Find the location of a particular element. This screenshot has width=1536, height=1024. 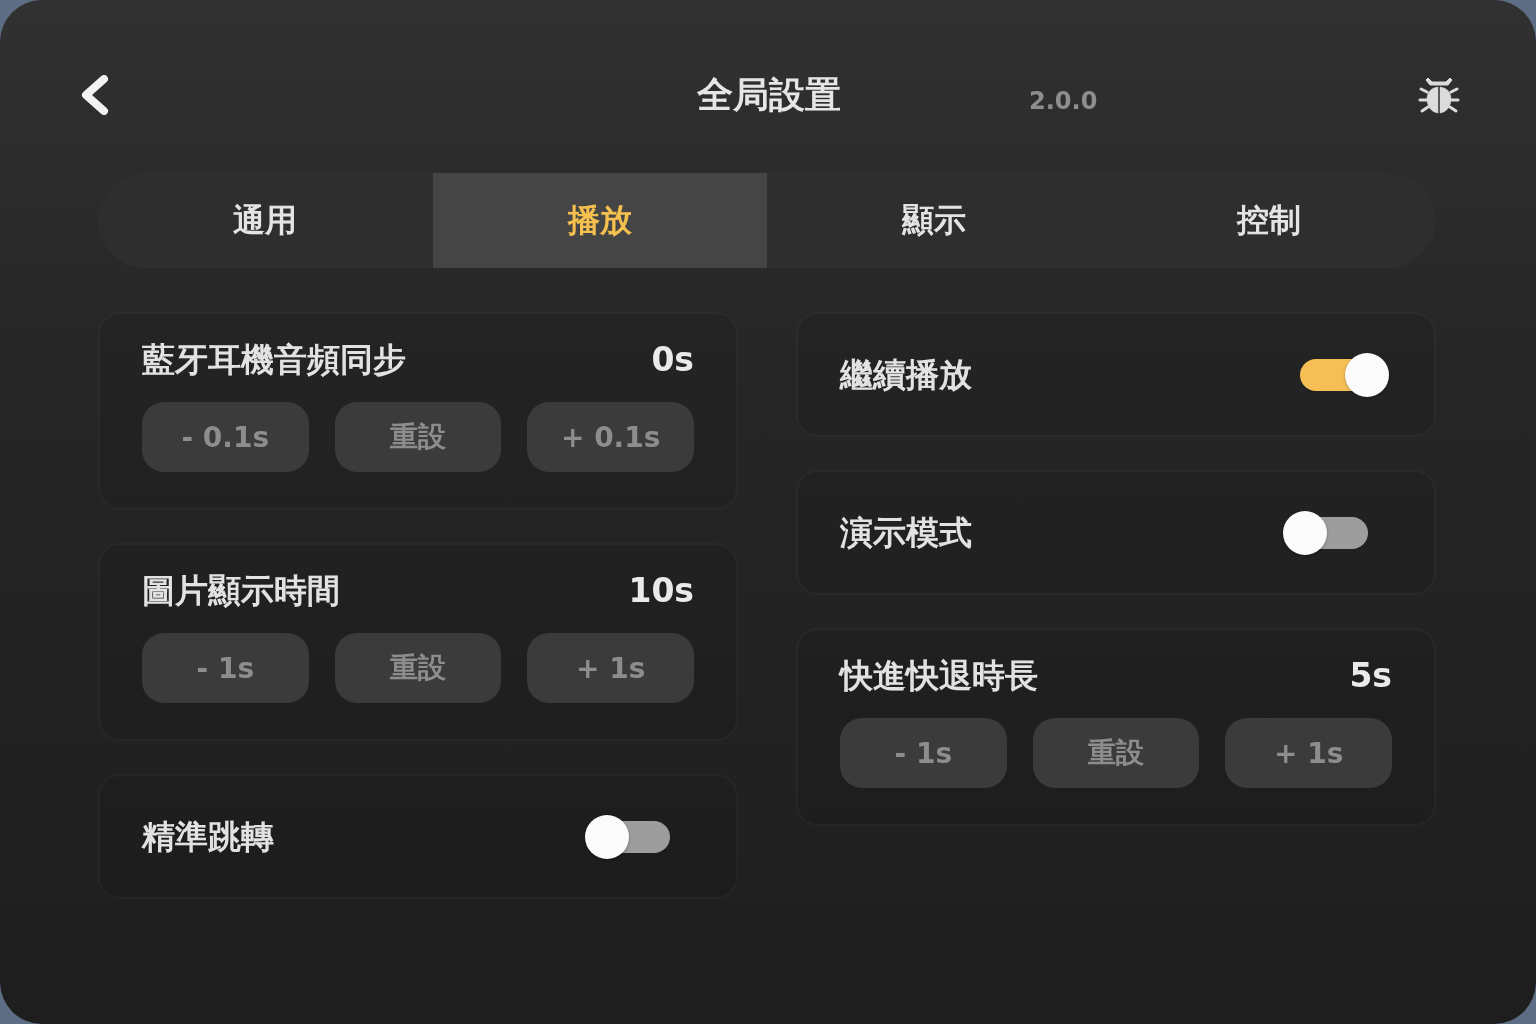

decrement-button: - 0.1s is located at coordinates (225, 437).